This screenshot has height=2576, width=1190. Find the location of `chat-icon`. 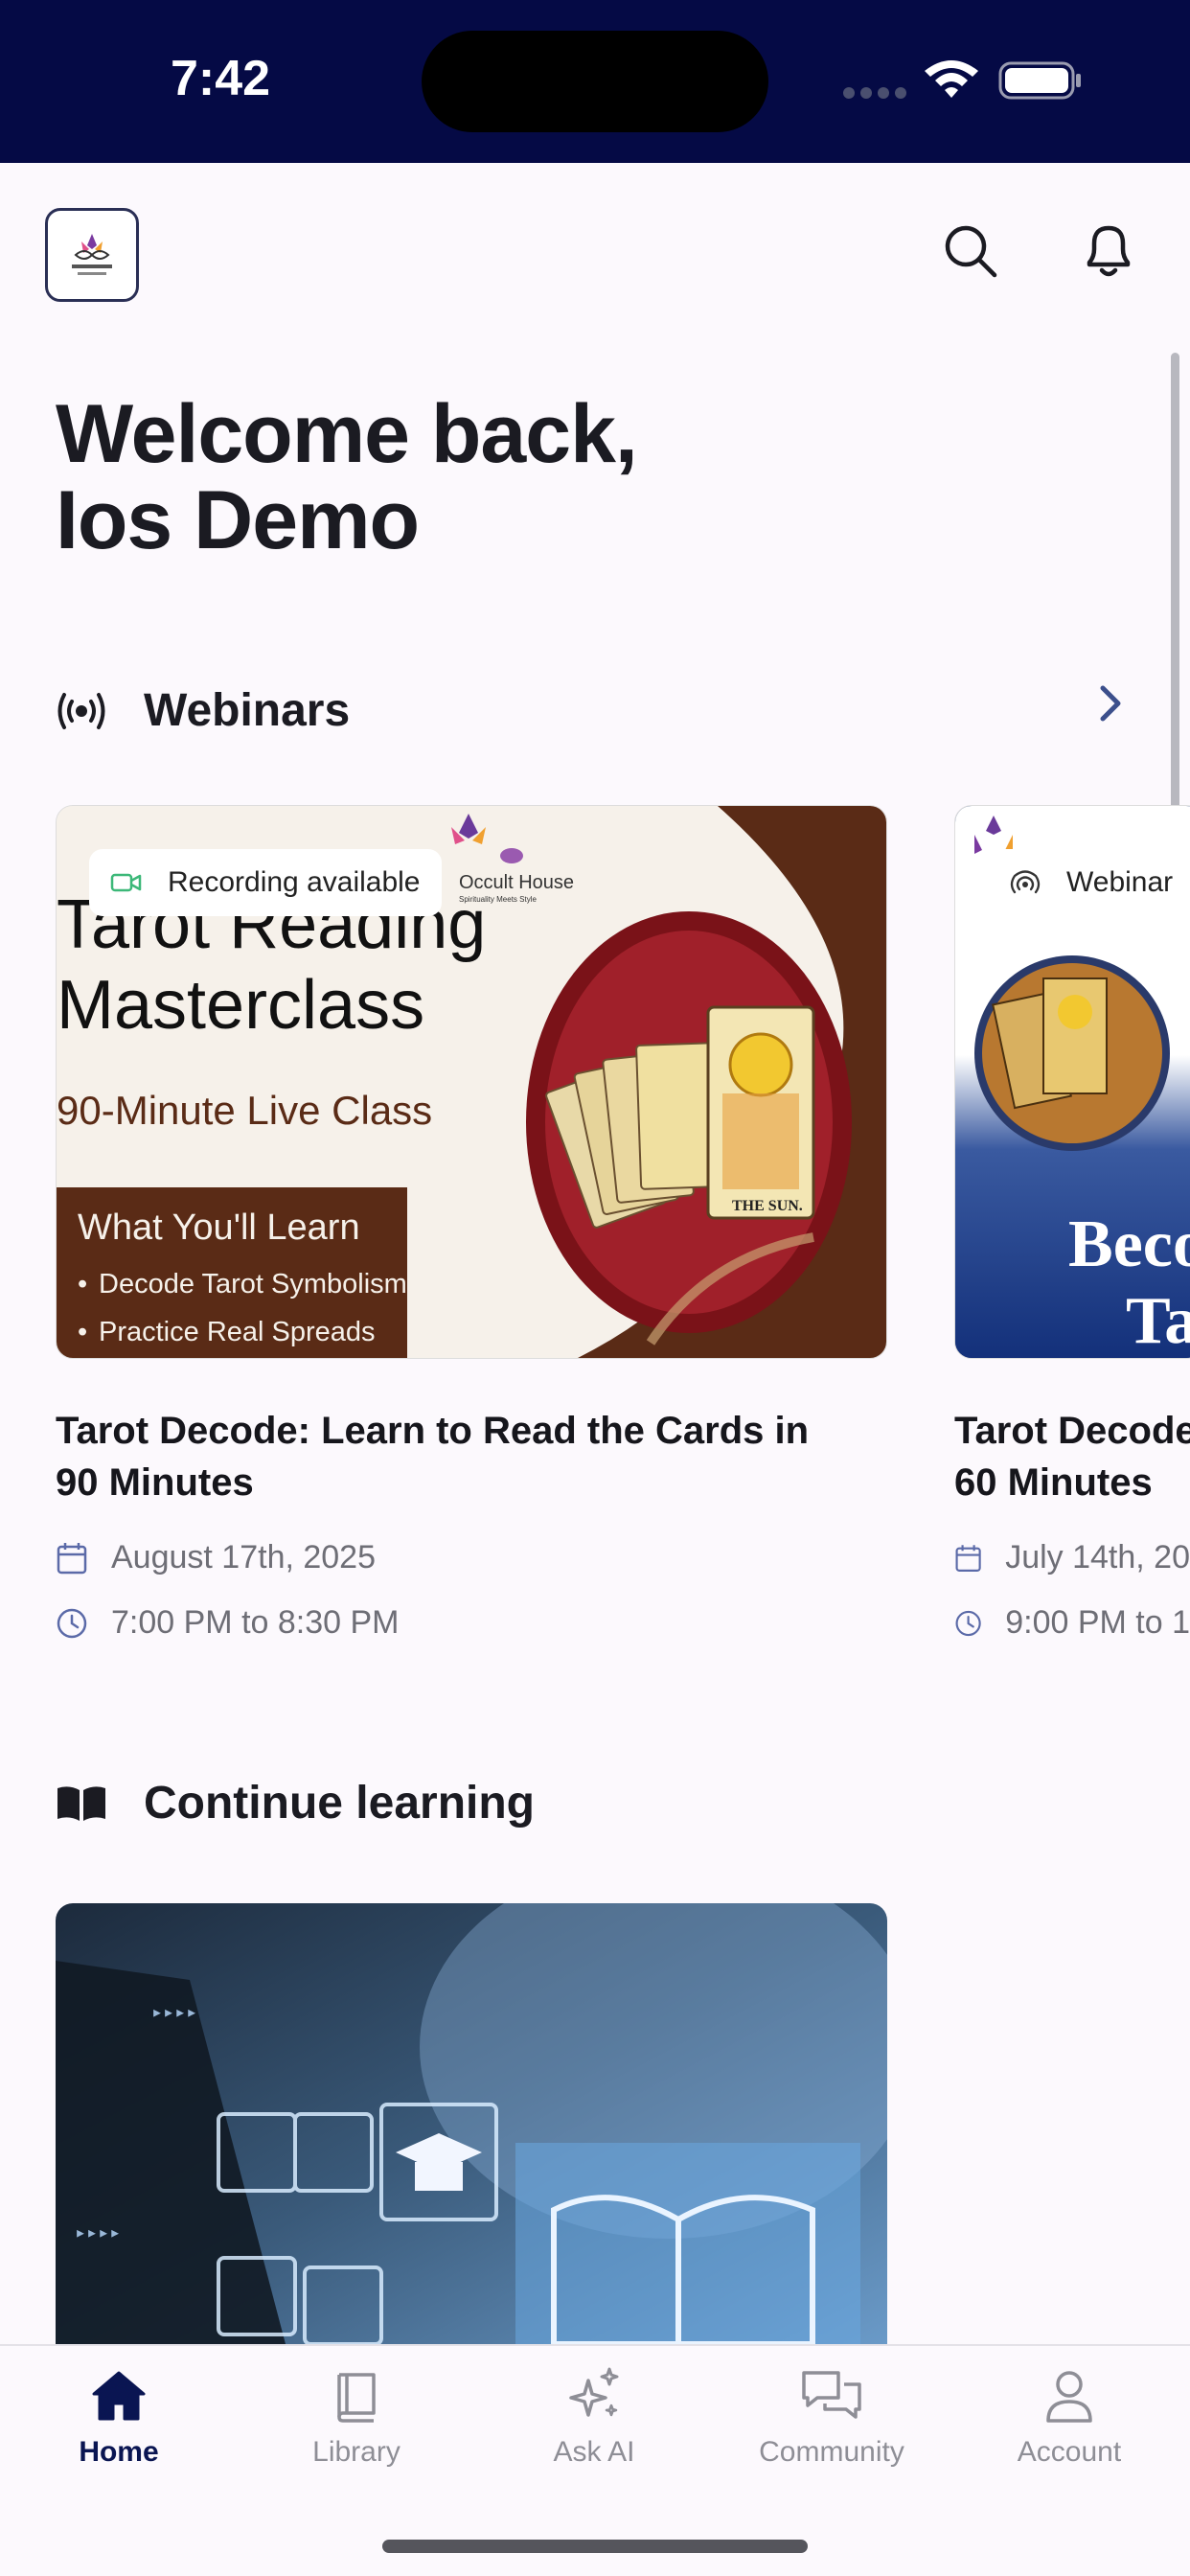

chat-icon is located at coordinates (832, 2395).